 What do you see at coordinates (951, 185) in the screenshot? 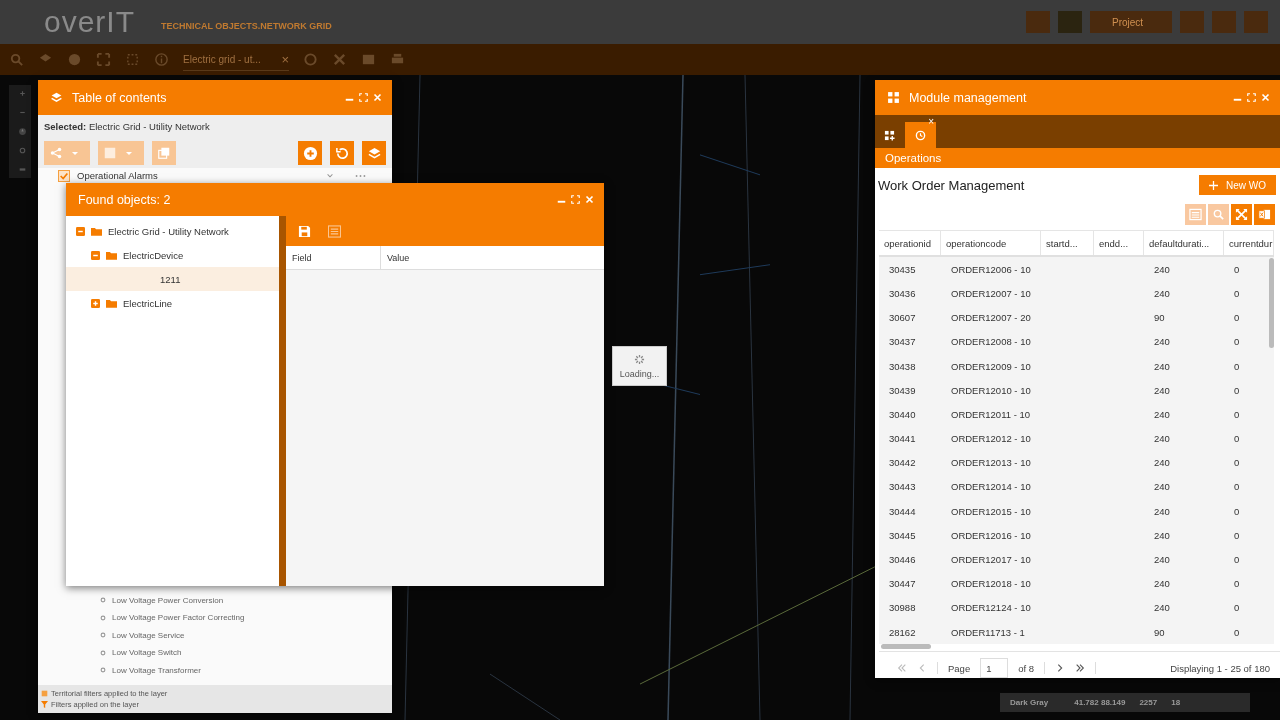
I see `page-heading: Work Order Management` at bounding box center [951, 185].